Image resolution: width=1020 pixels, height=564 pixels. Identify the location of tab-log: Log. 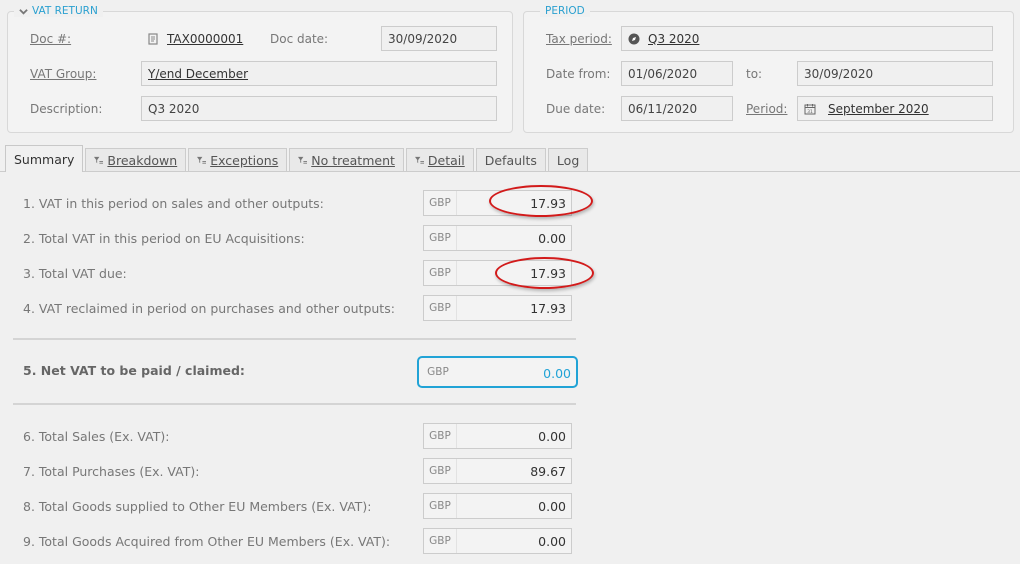
(568, 160).